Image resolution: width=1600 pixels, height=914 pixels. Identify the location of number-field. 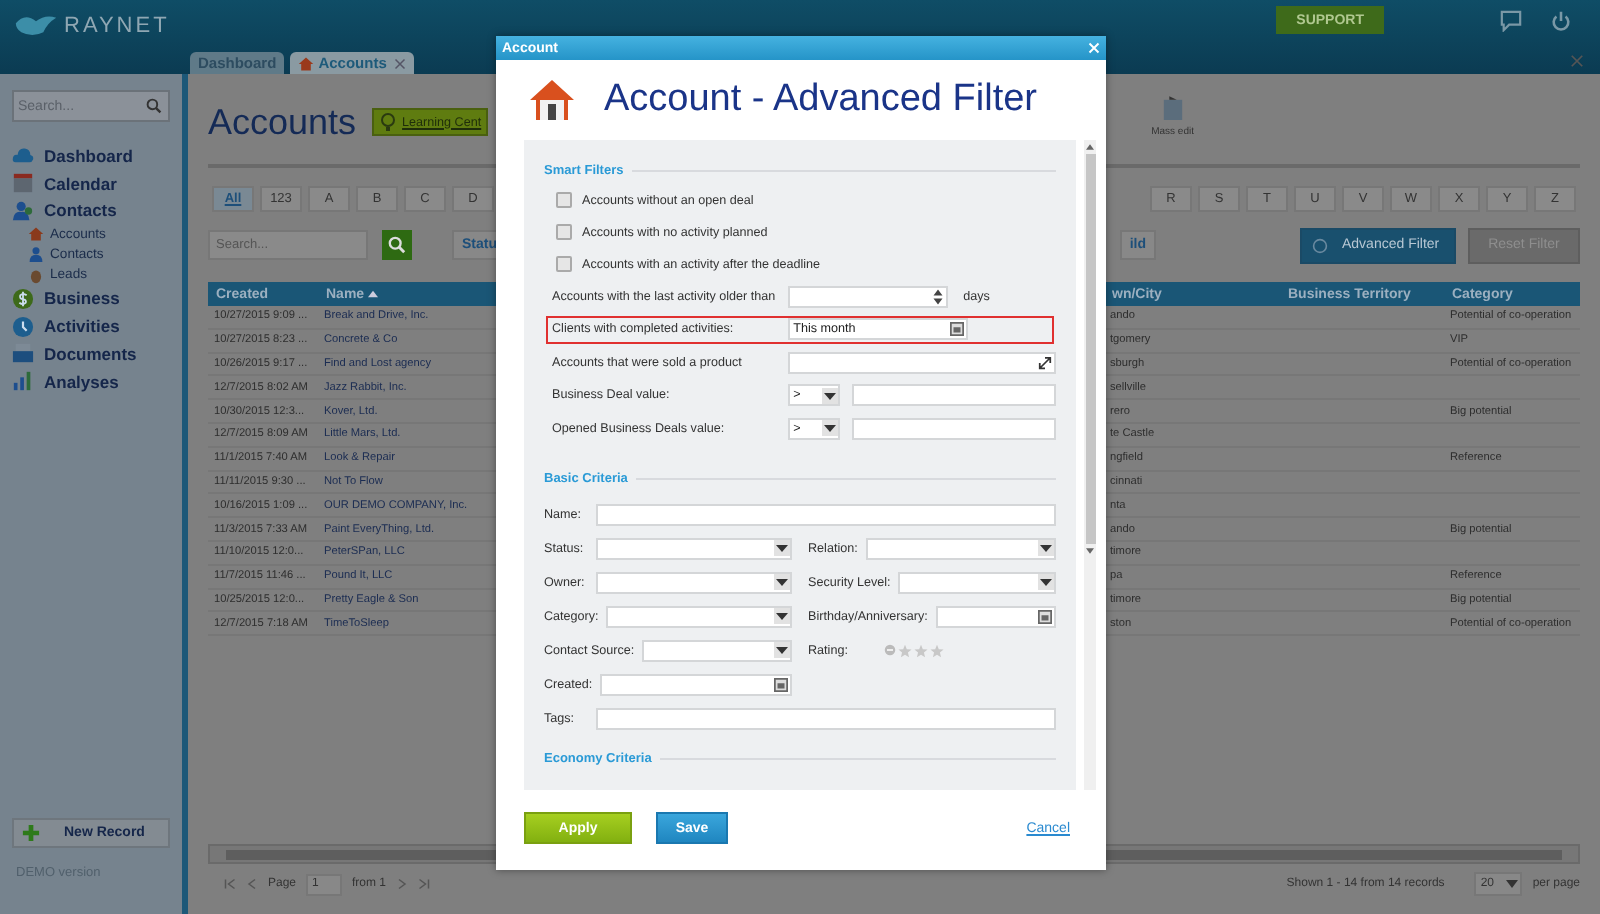
(867, 296).